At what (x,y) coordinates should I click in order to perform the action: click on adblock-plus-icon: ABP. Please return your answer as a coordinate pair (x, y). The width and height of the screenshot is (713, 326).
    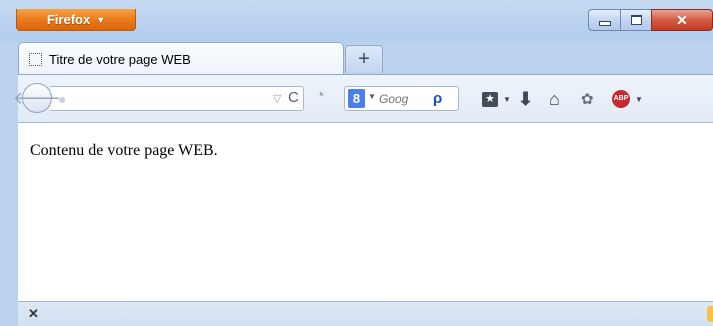
    Looking at the image, I should click on (621, 99).